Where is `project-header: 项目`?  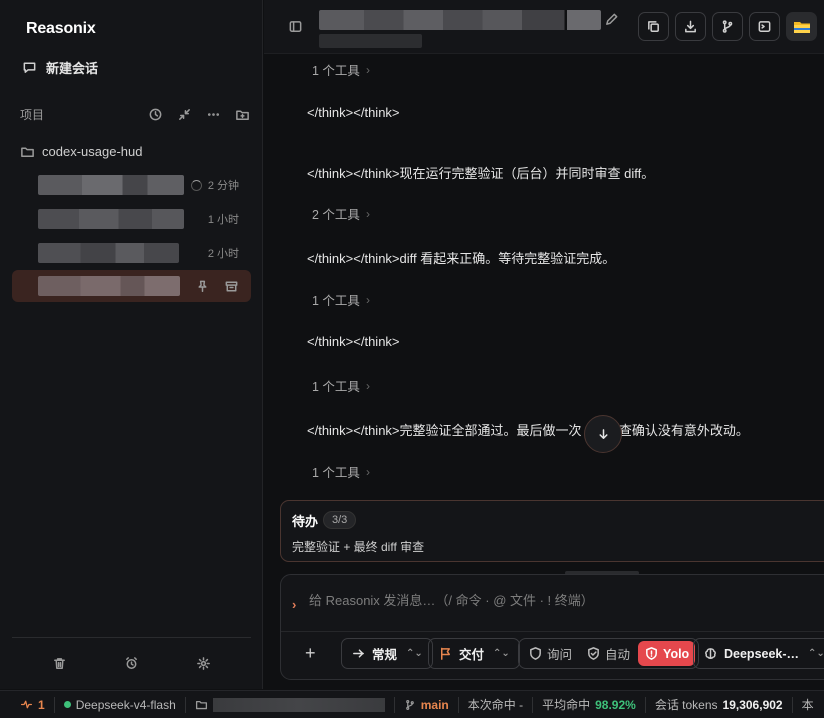
project-header: 项目 is located at coordinates (135, 114).